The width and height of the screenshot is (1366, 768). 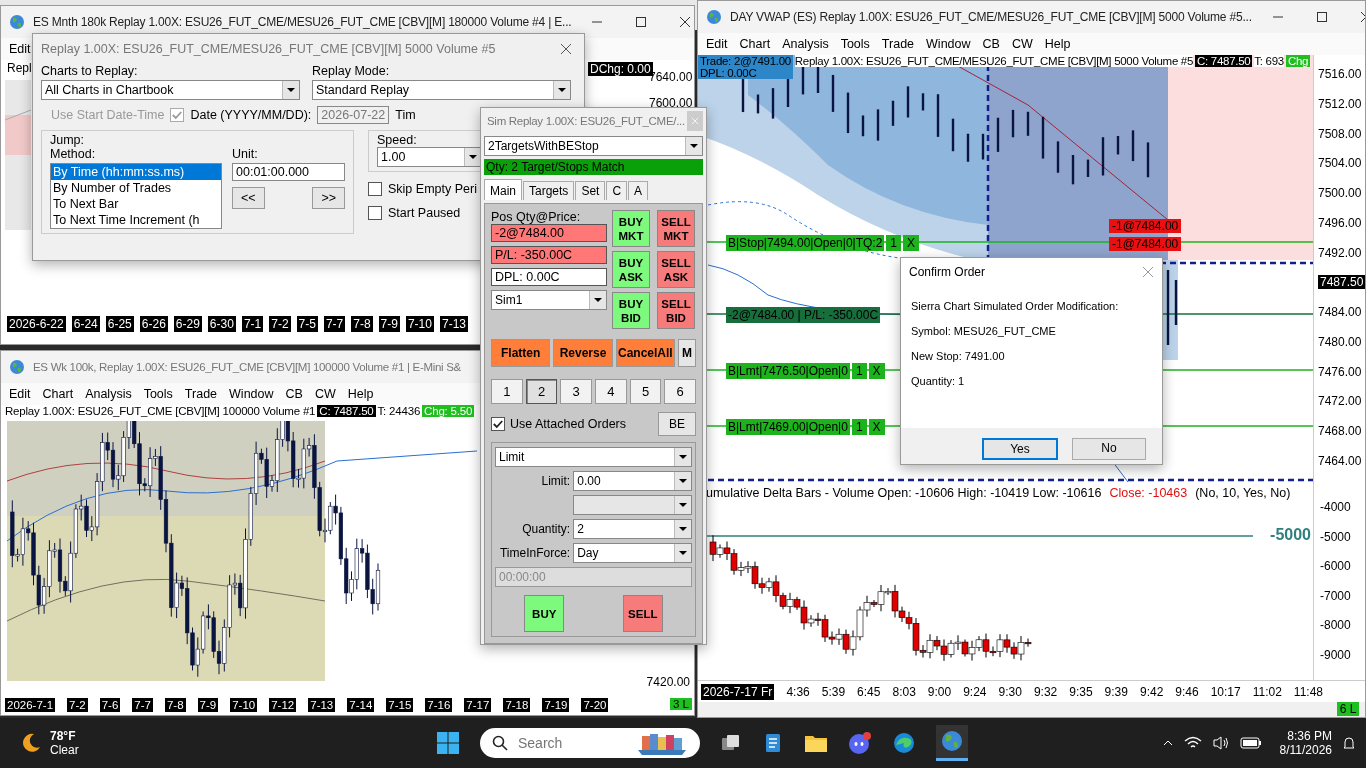 I want to click on date-label: 7-2, so click(x=280, y=324).